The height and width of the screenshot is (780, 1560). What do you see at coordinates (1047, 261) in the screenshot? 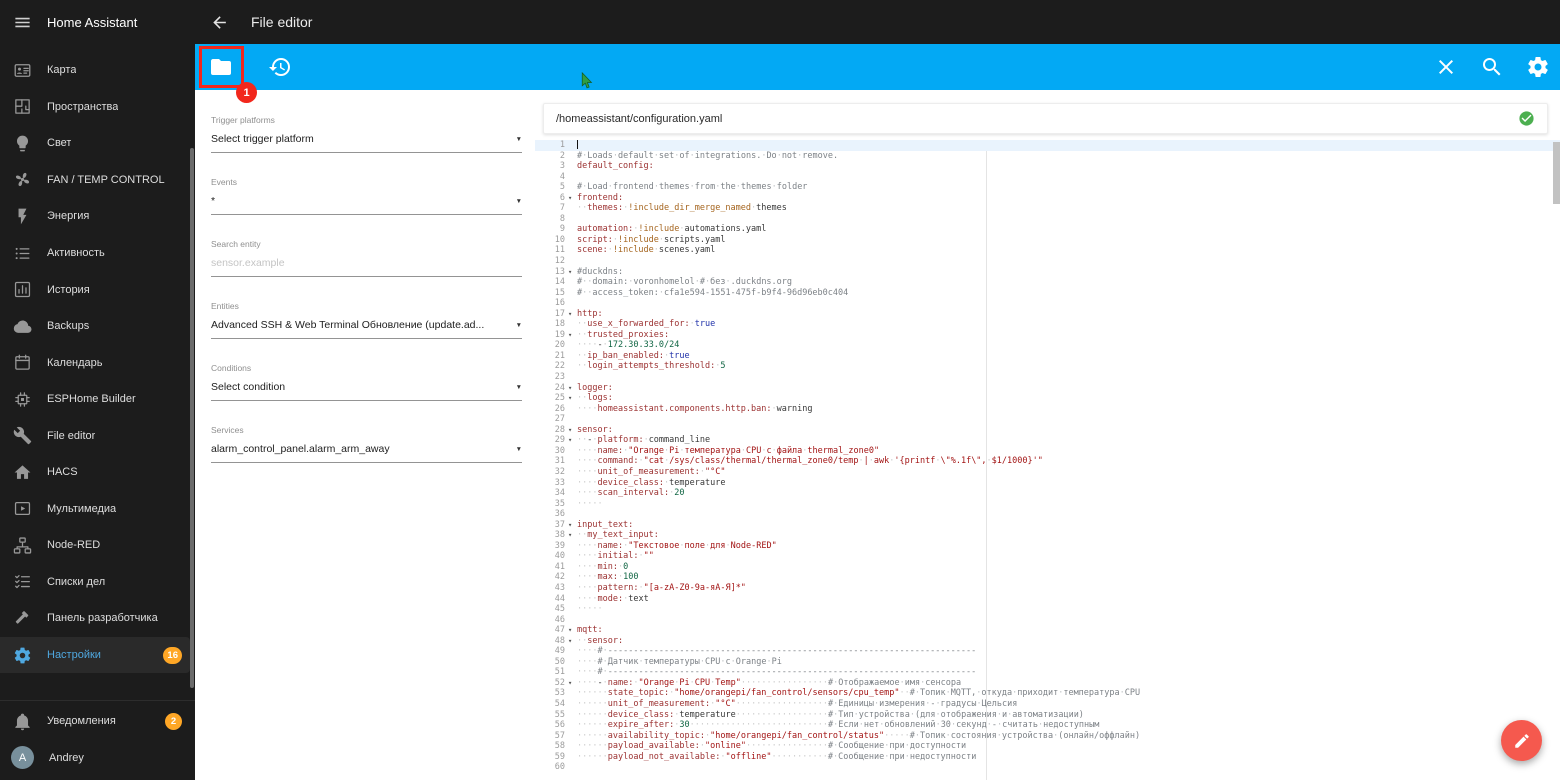
I see `code-line-12: 12` at bounding box center [1047, 261].